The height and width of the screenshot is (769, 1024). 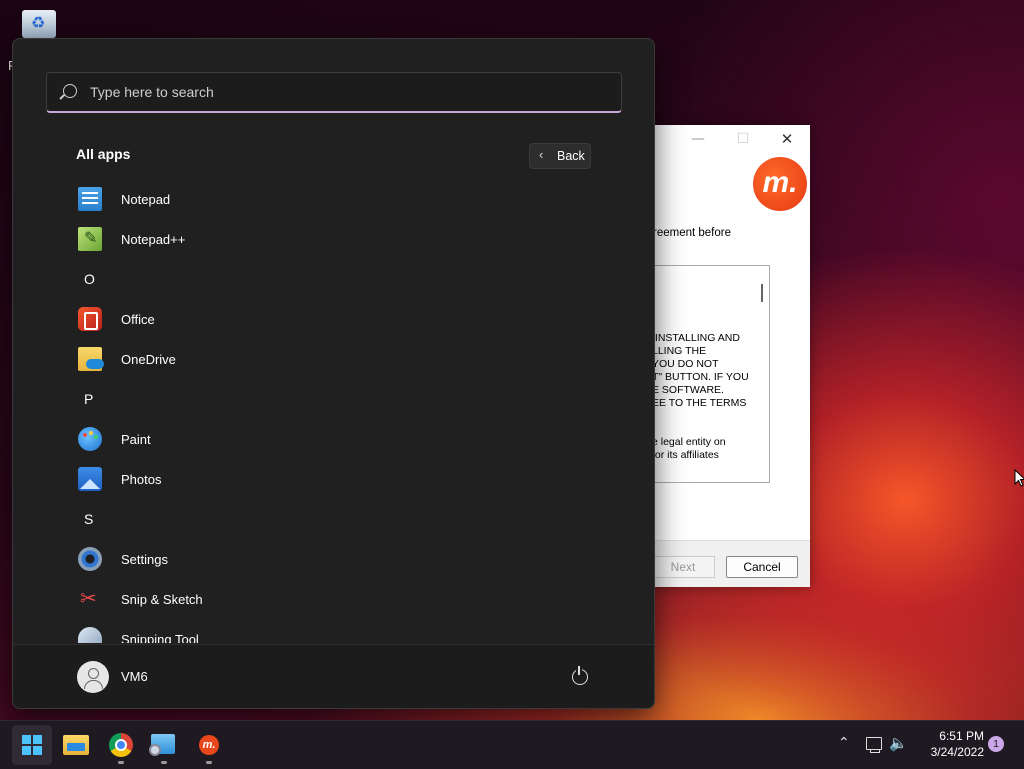 What do you see at coordinates (313, 559) in the screenshot?
I see `list-item-settings: Settings` at bounding box center [313, 559].